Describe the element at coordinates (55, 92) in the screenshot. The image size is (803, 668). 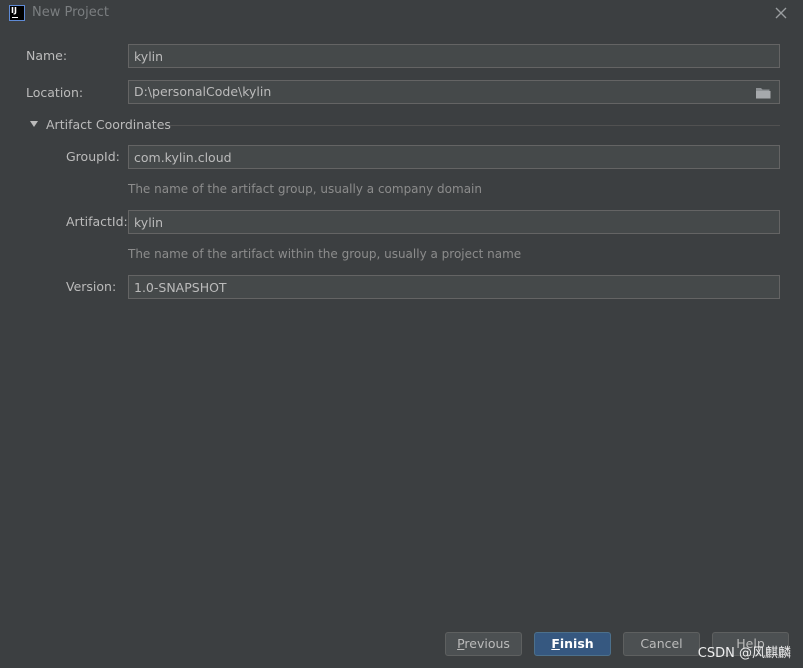
I see `location-label: Location:` at that location.